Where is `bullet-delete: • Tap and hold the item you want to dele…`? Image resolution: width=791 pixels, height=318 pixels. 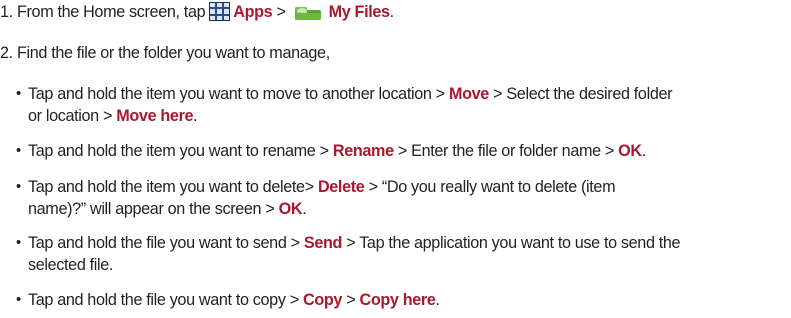
bullet-delete: • Tap and hold the item you want to dele… is located at coordinates (401, 198).